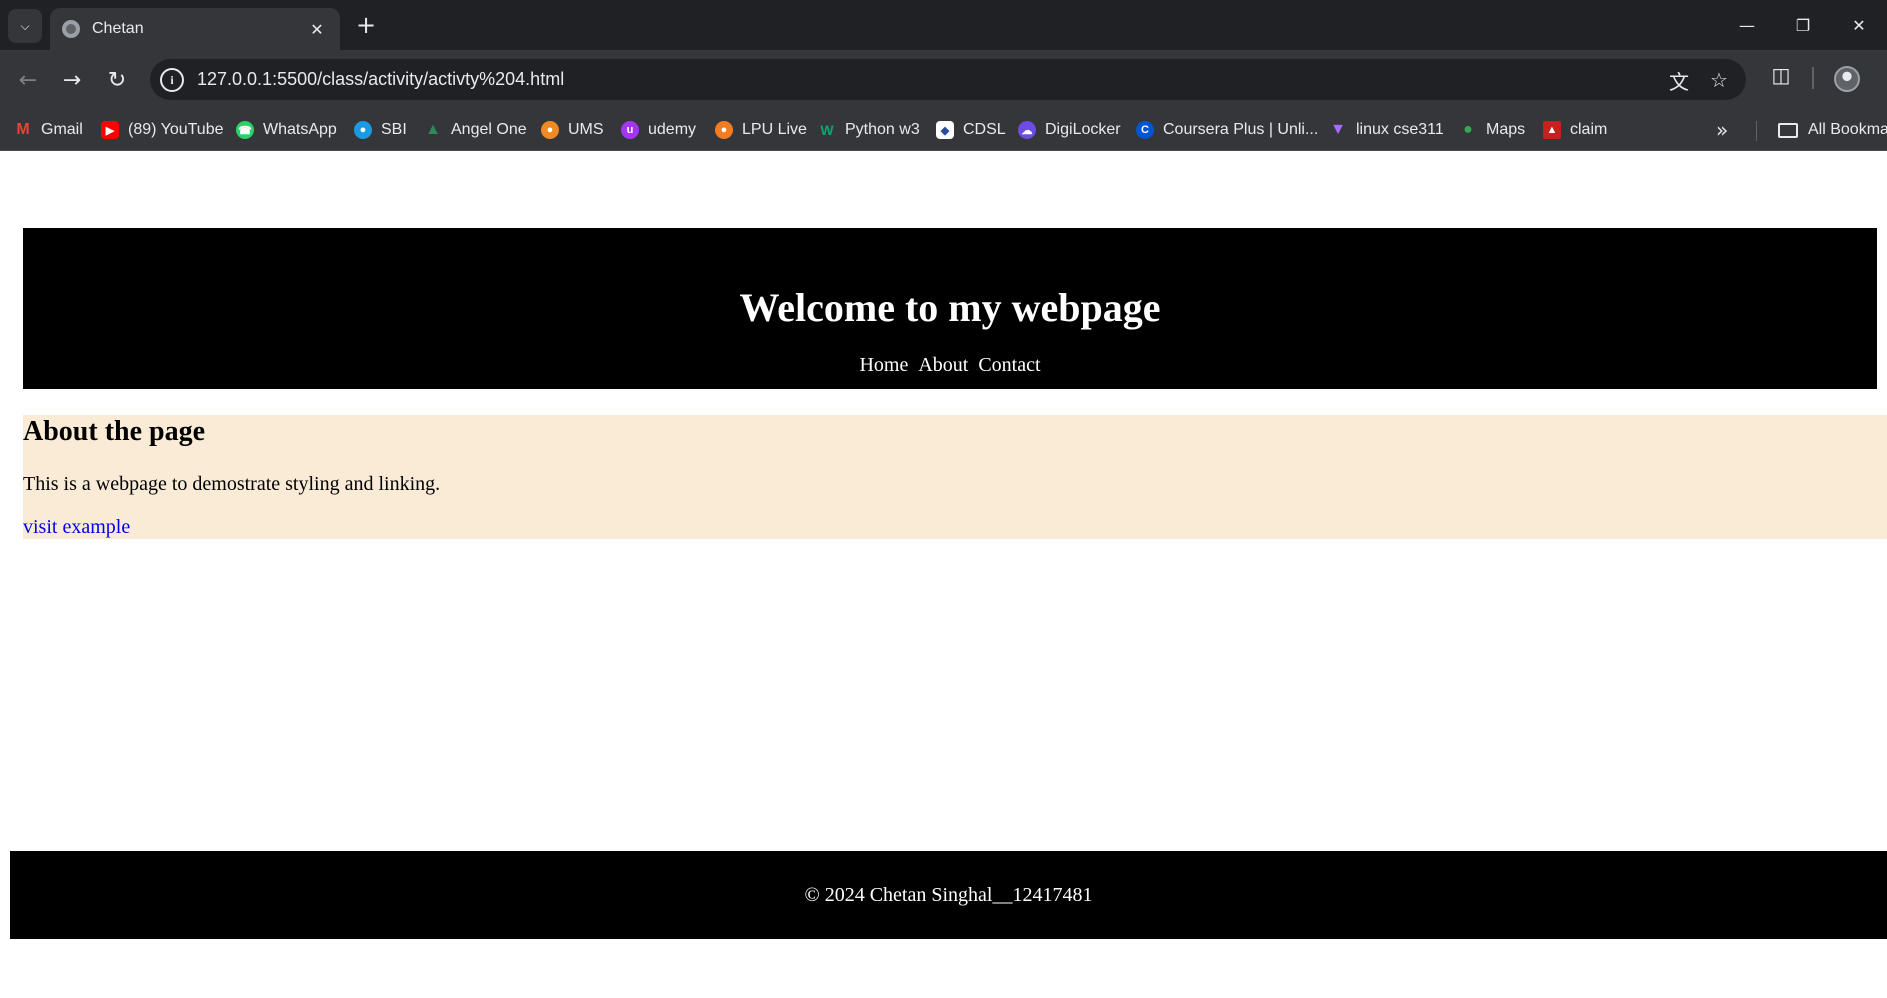 This screenshot has height=998, width=1887. What do you see at coordinates (1722, 130) in the screenshot?
I see `chevron-double-right-icon: »` at bounding box center [1722, 130].